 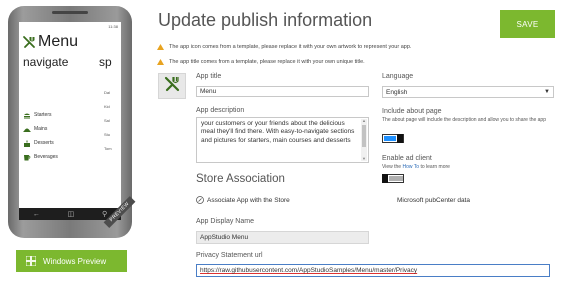 What do you see at coordinates (75, 261) in the screenshot?
I see `windows-preview-label: Windows Preview` at bounding box center [75, 261].